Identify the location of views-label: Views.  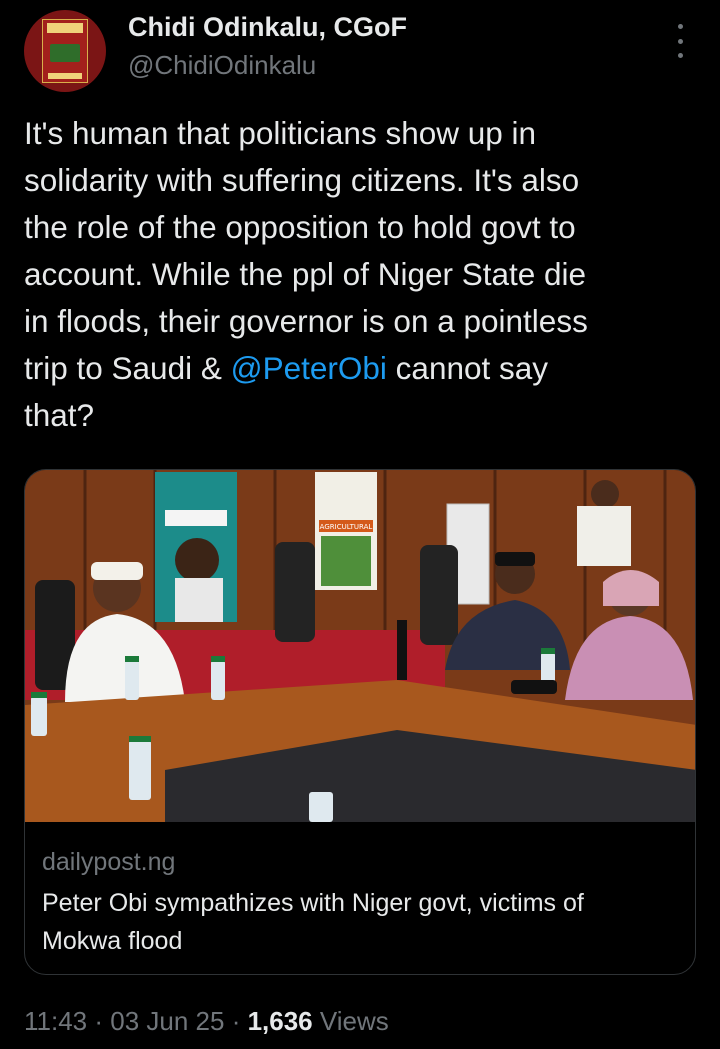
(350, 1021).